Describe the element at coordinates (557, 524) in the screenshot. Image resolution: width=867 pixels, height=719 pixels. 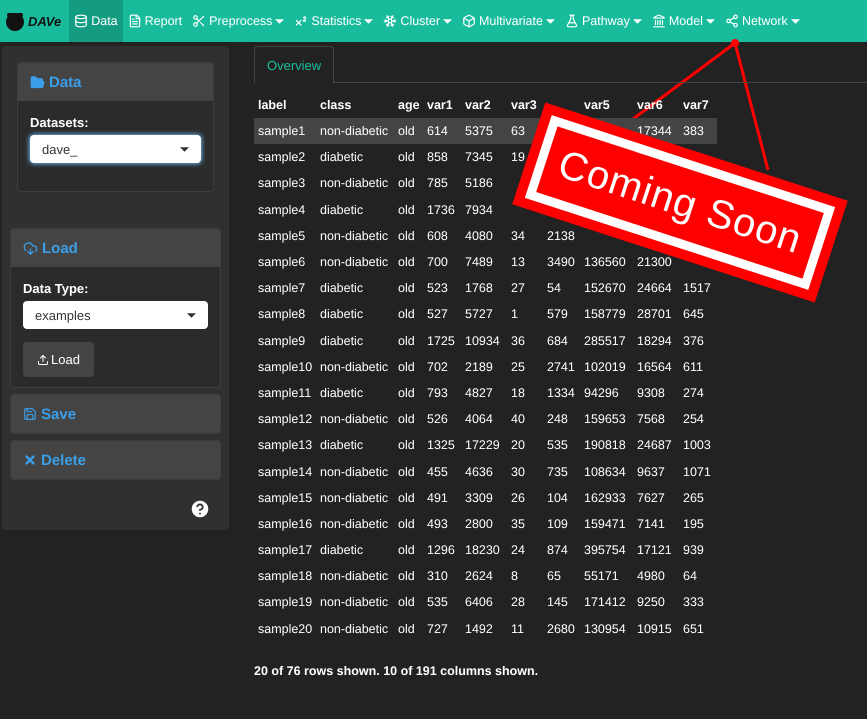
I see `table-cell-text: 109` at that location.